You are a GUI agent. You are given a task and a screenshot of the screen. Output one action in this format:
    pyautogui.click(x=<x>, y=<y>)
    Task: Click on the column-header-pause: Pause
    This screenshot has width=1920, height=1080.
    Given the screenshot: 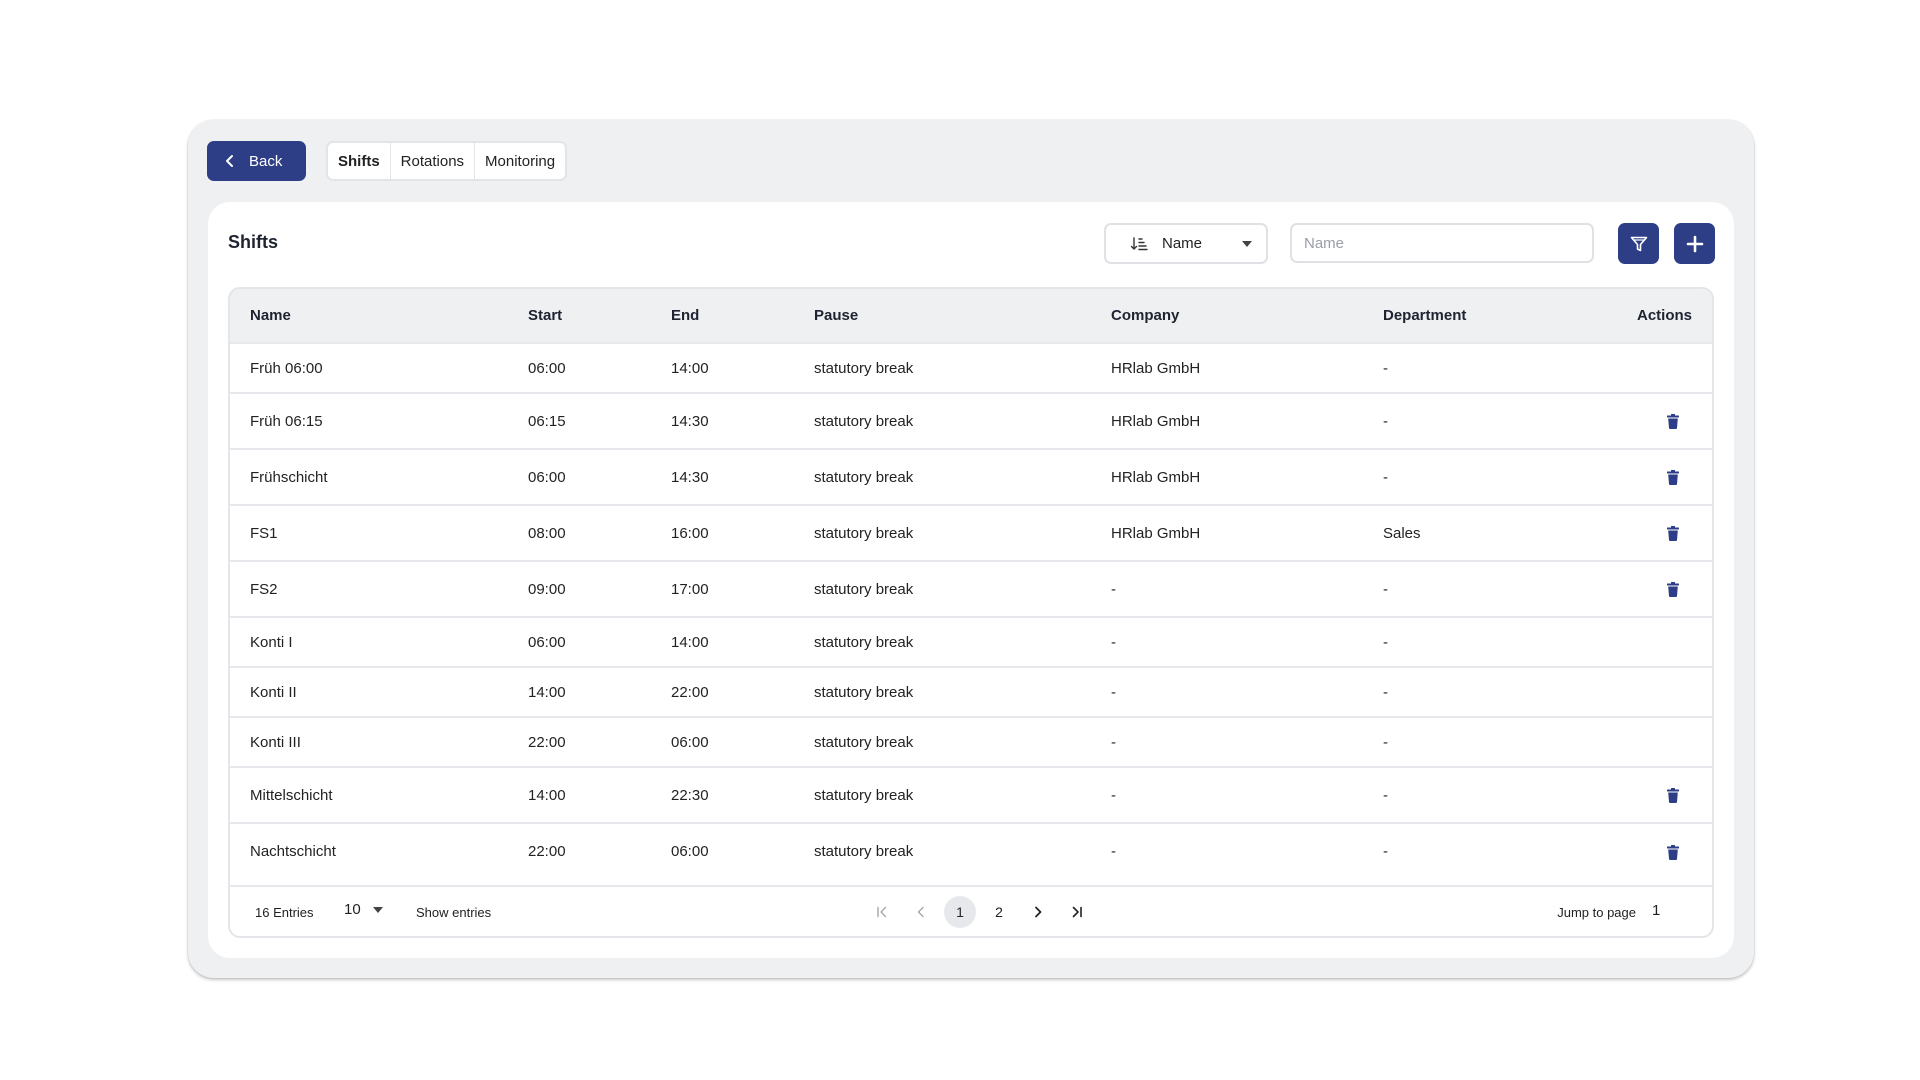 What is the action you would take?
    pyautogui.click(x=942, y=316)
    